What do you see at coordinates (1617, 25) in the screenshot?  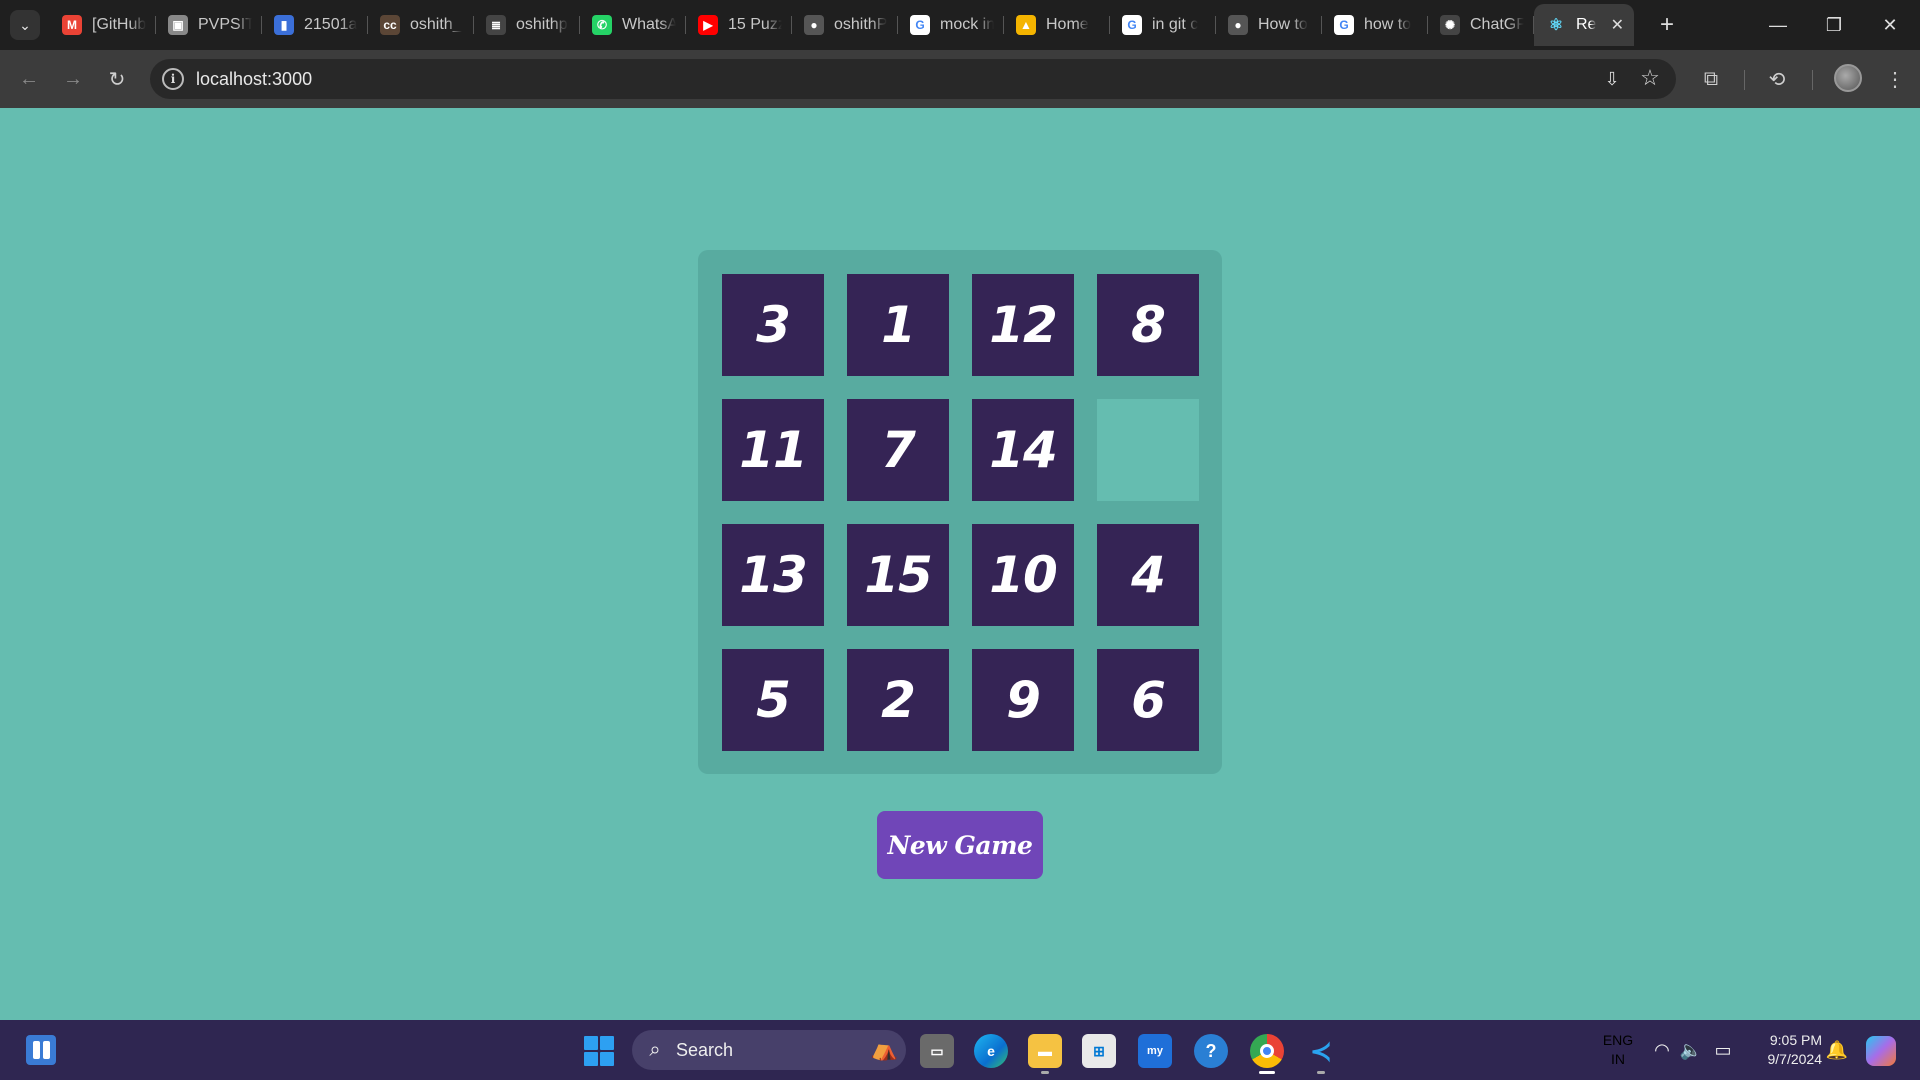 I see `close-tab-icon: ✕` at bounding box center [1617, 25].